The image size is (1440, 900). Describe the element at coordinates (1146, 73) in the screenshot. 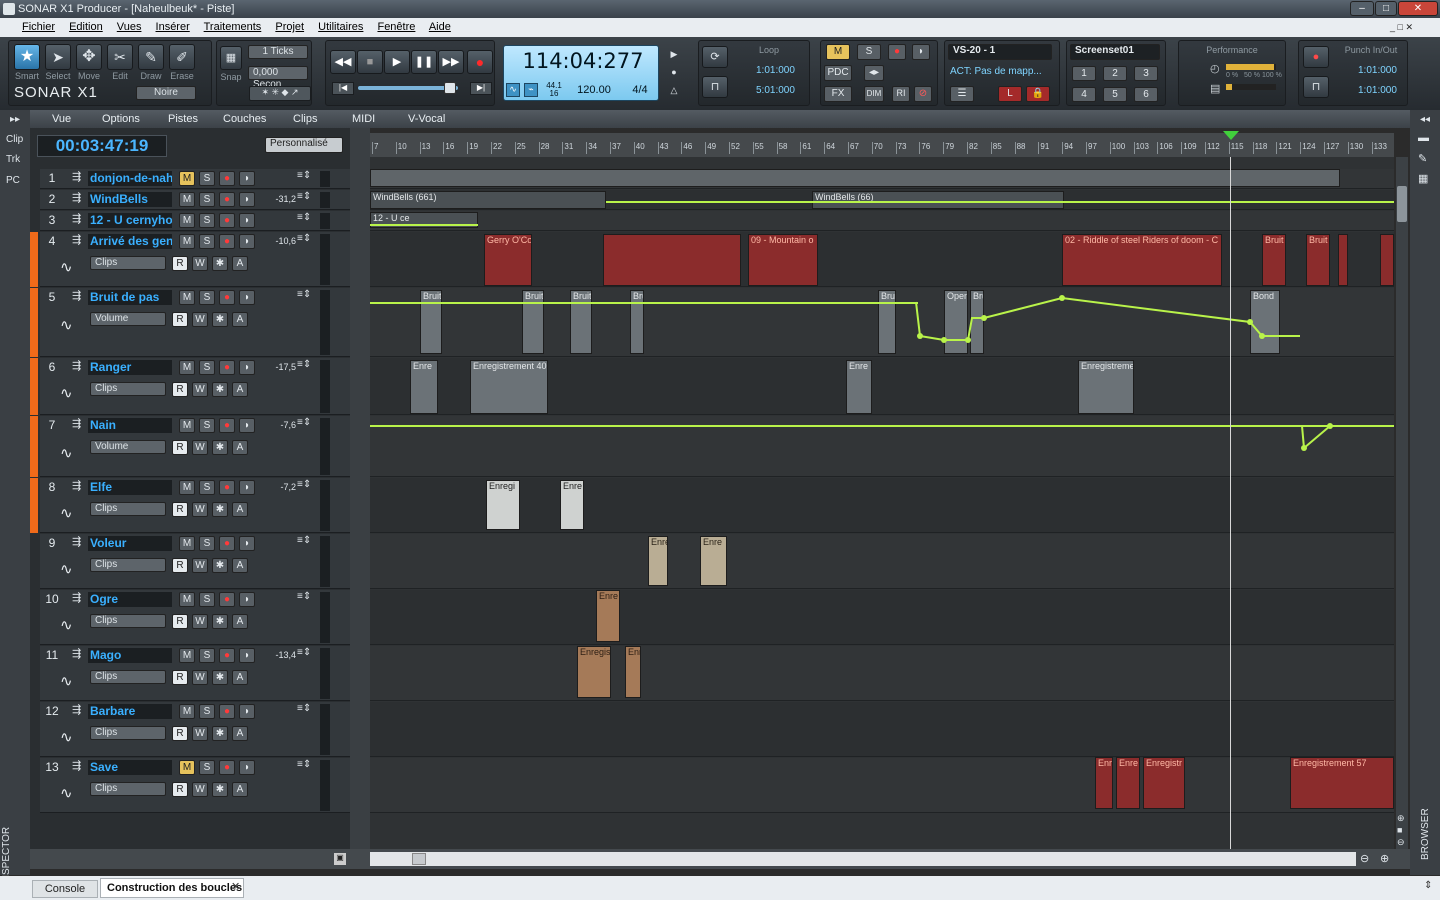

I see `screenset-3: 3` at that location.